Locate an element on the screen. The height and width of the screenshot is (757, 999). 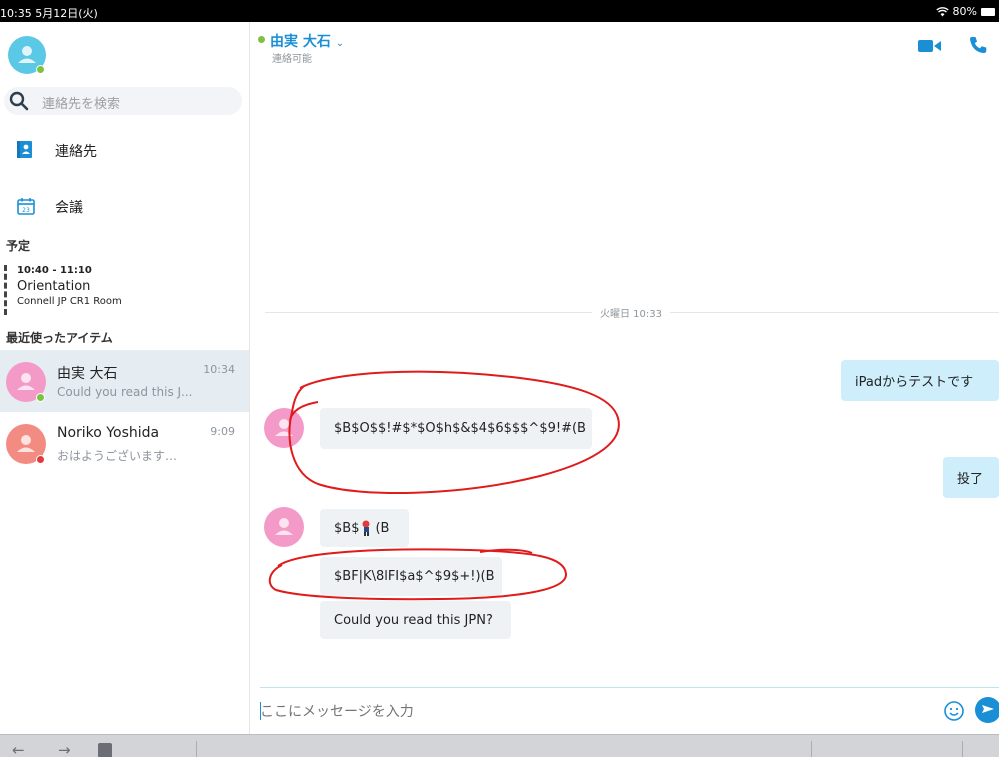
status-right: 80% is located at coordinates (965, 11).